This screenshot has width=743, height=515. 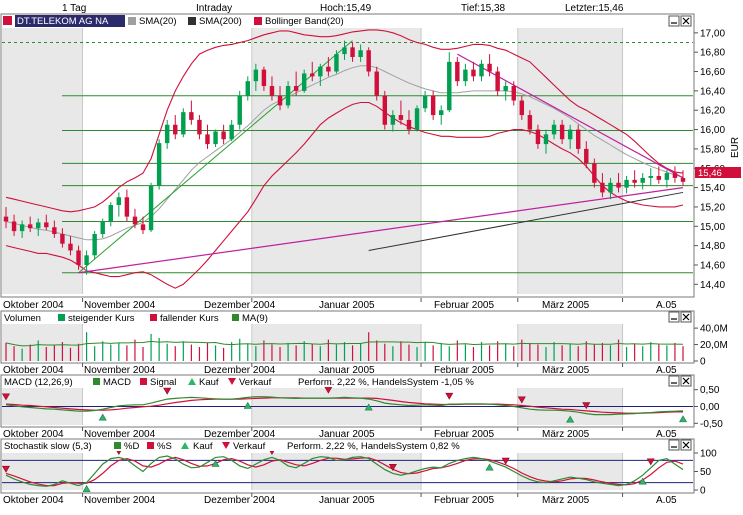 What do you see at coordinates (255, 318) in the screenshot?
I see `legend-ma9: MA(9)` at bounding box center [255, 318].